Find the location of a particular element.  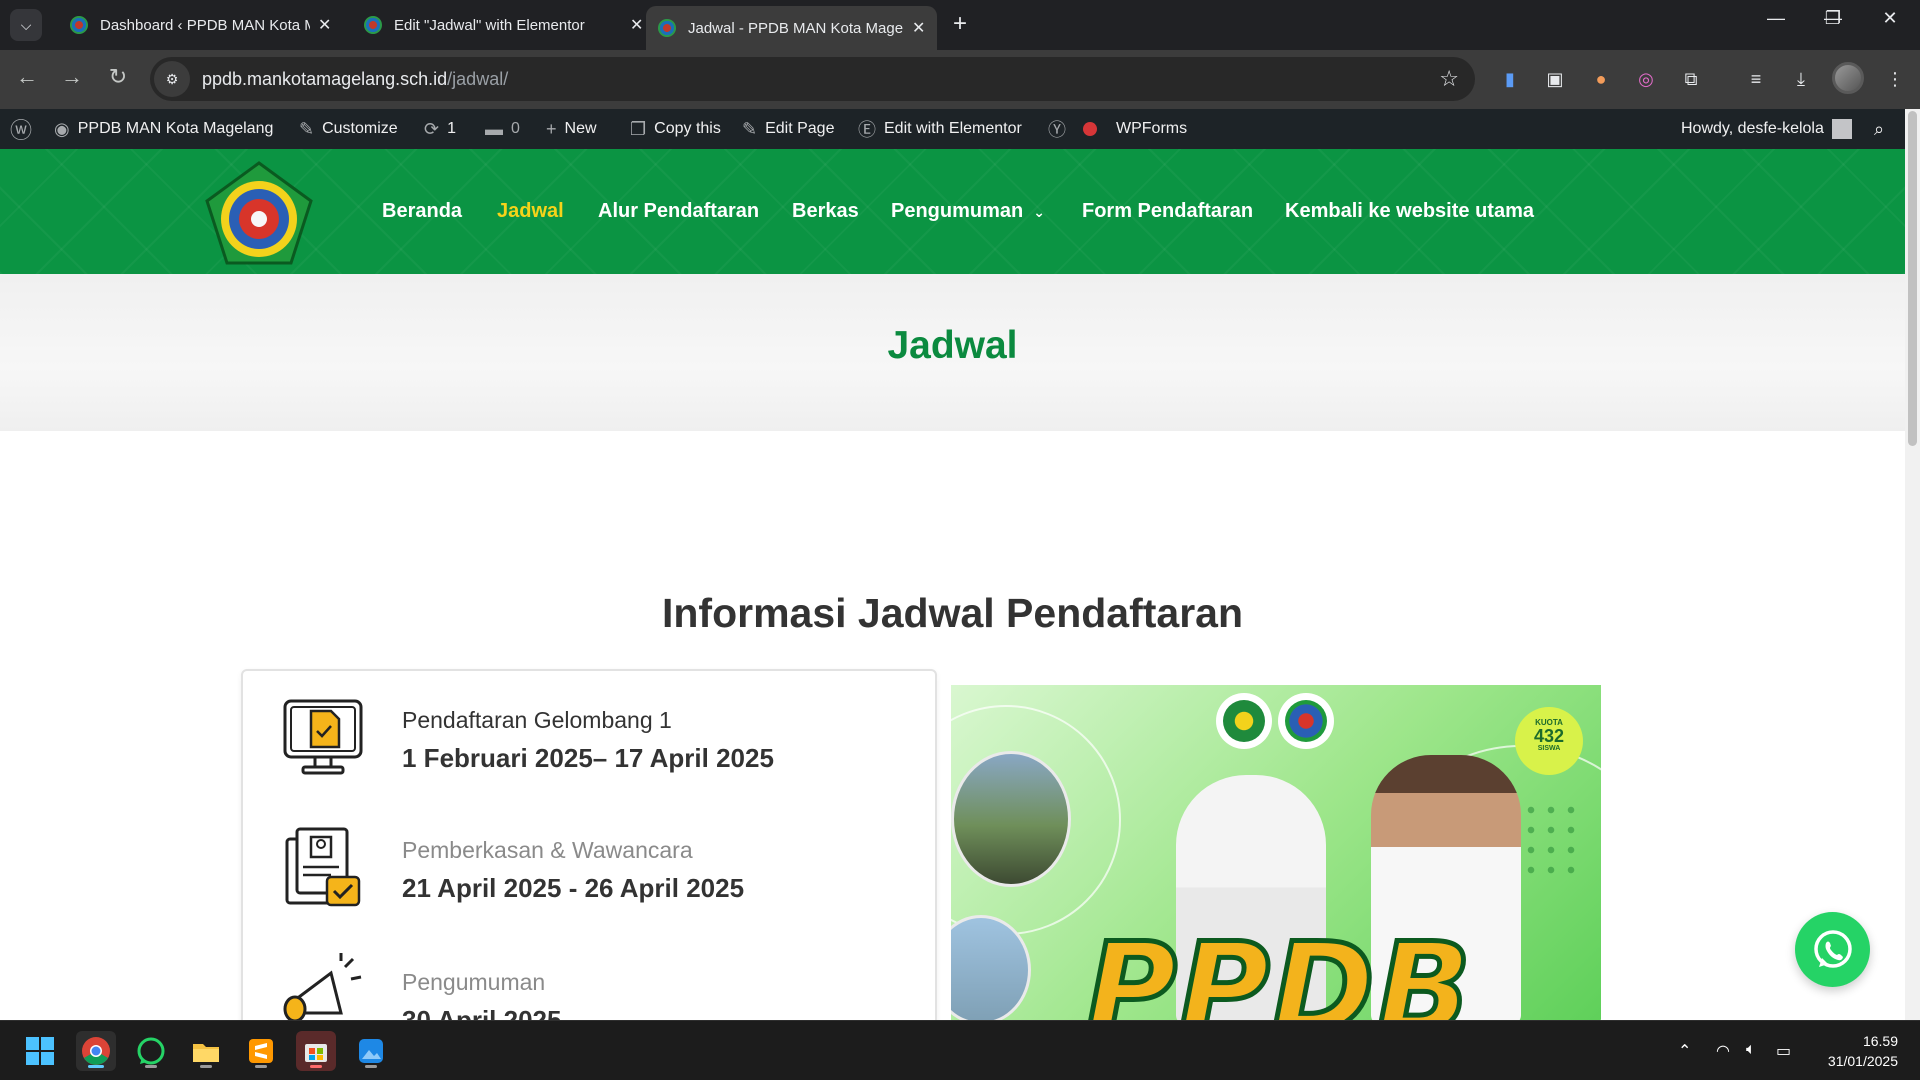

volume-icon: 🔈︎ is located at coordinates (1751, 1050).